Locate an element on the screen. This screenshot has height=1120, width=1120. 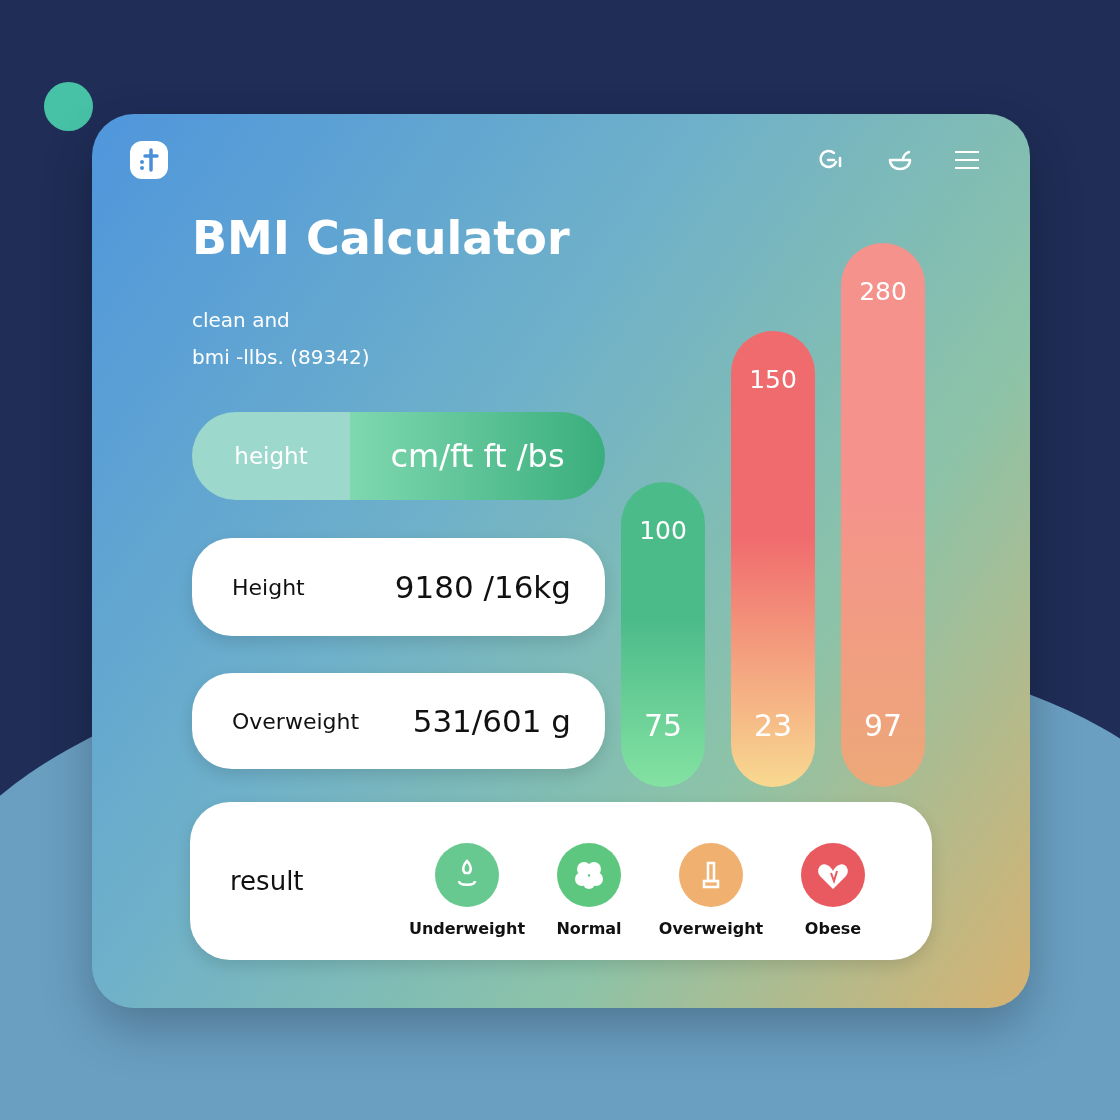
category-label: Overweight is located at coordinates (711, 928).